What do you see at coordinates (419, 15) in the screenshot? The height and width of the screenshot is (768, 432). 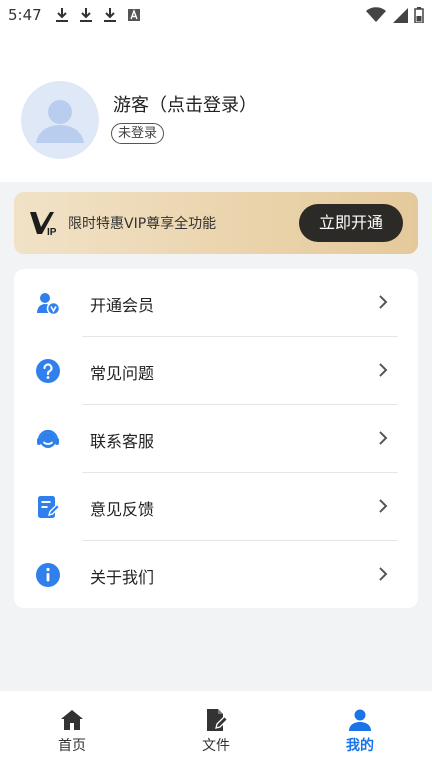 I see `battery-icon` at bounding box center [419, 15].